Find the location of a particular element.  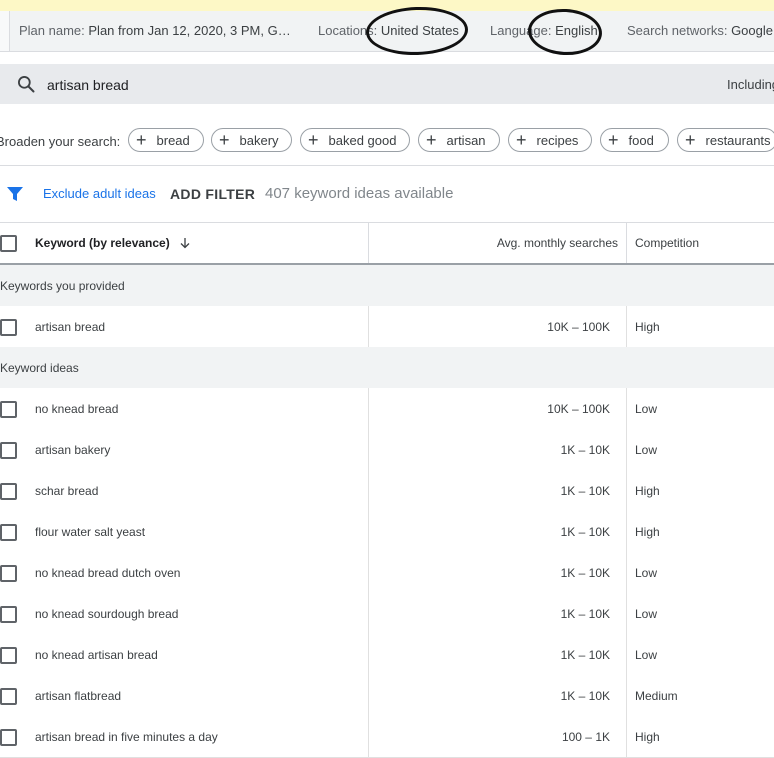

keyword-cell: artisan bakery is located at coordinates (73, 450).